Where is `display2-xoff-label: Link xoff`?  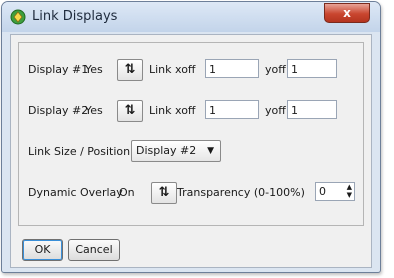
display2-xoff-label: Link xoff is located at coordinates (172, 110).